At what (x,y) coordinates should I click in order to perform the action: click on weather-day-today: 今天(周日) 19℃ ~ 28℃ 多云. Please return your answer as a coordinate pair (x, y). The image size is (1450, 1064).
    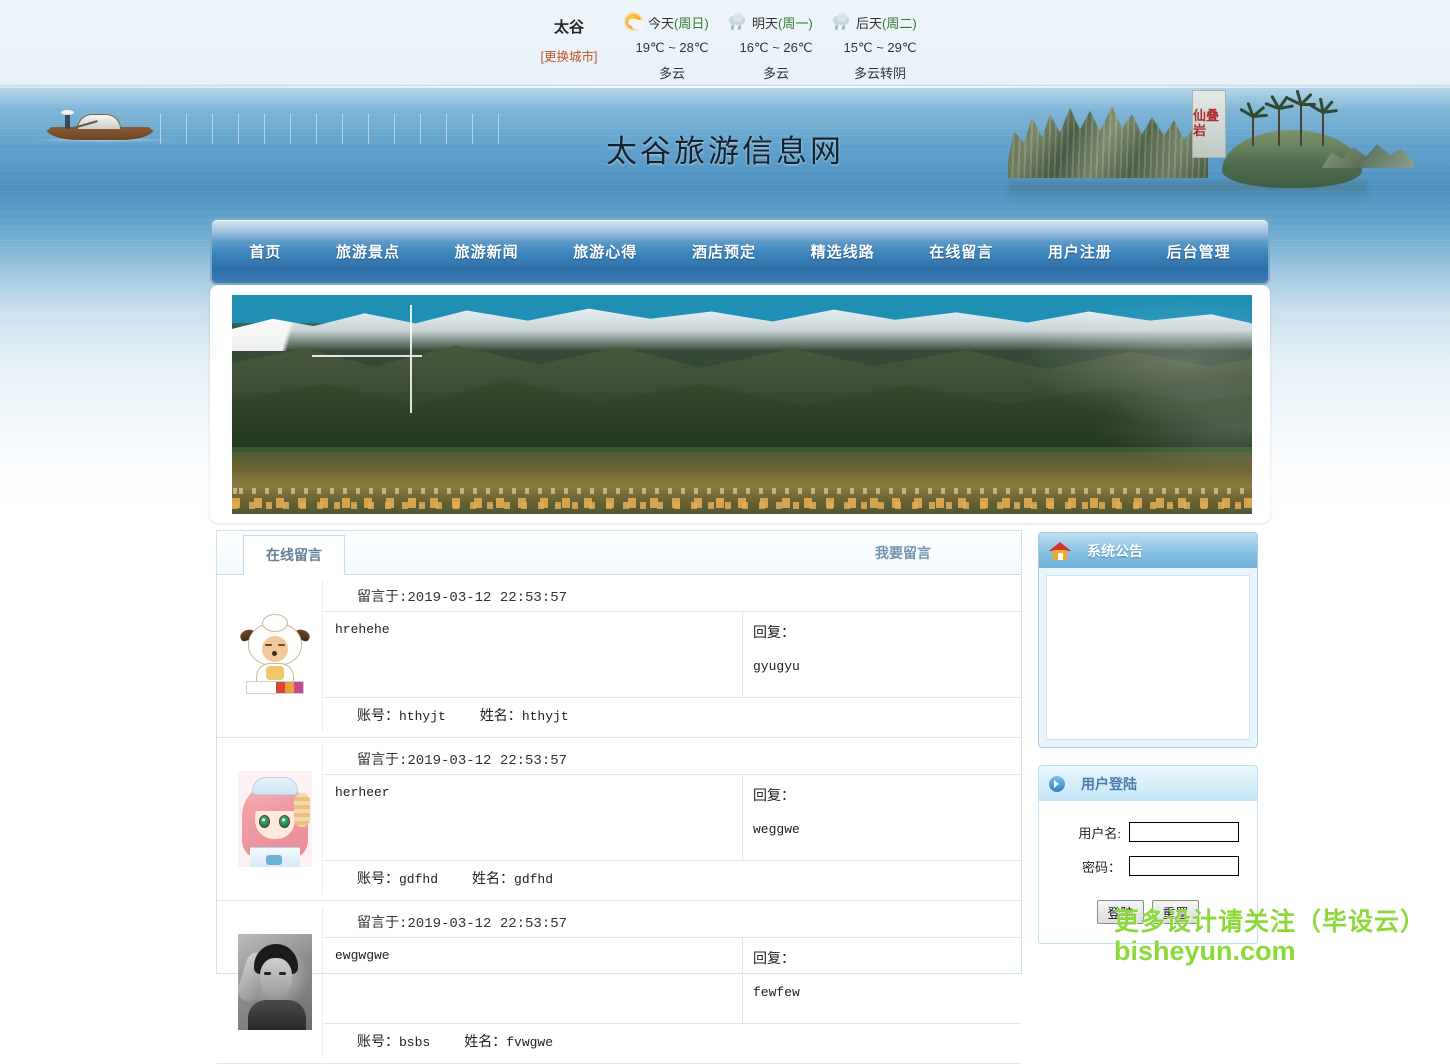
    Looking at the image, I should click on (672, 46).